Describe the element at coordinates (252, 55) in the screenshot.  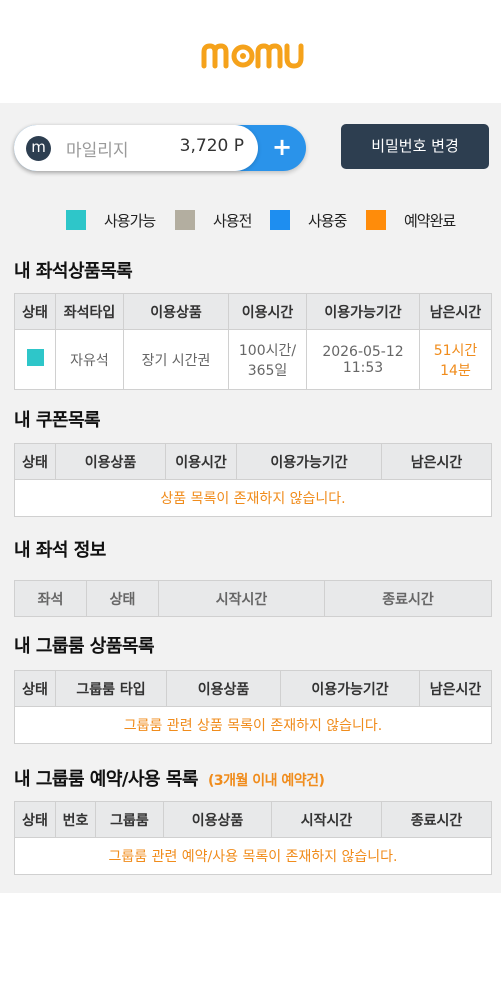
I see `momu-logo: momu` at that location.